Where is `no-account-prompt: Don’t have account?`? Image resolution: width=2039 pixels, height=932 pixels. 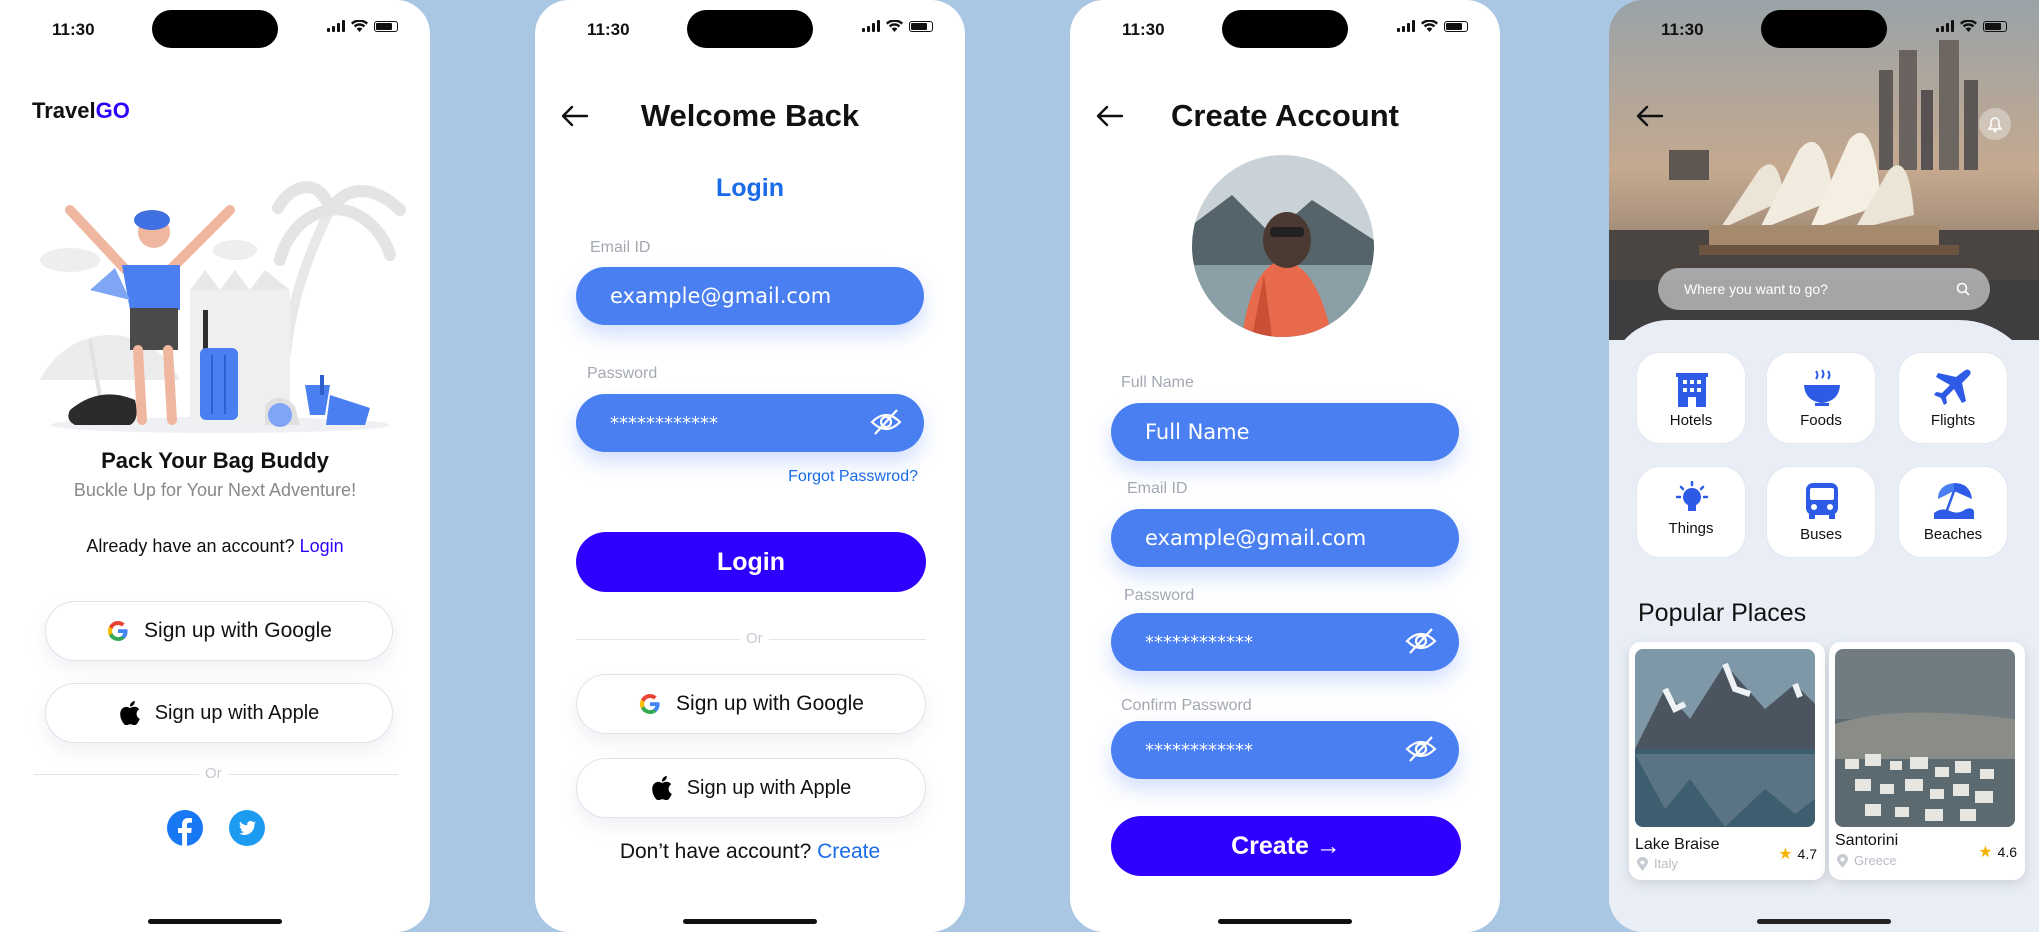
no-account-prompt: Don’t have account? is located at coordinates (715, 851).